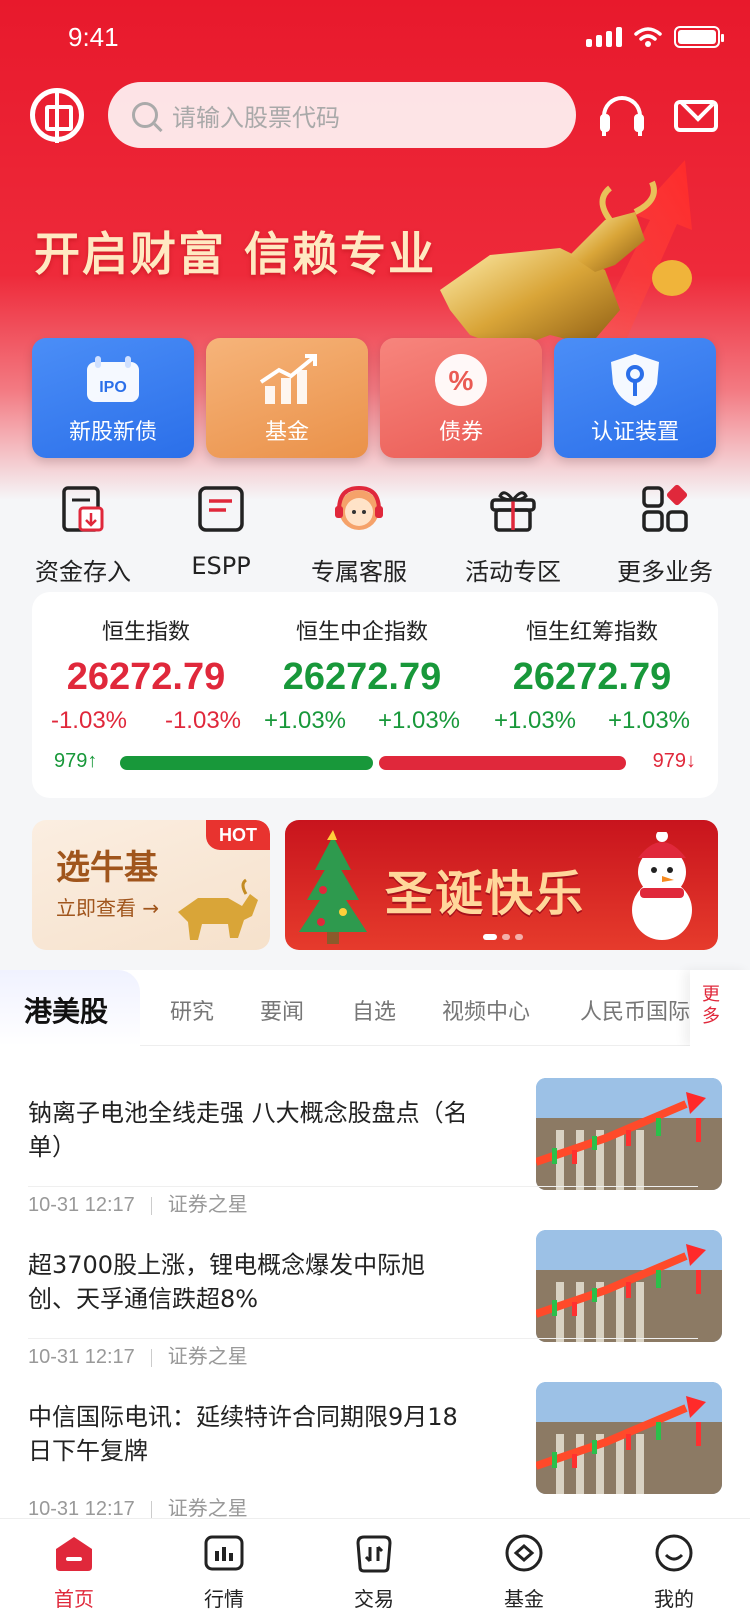 This screenshot has width=750, height=1624. What do you see at coordinates (485, 894) in the screenshot?
I see `christmas-title: 圣诞快乐` at bounding box center [485, 894].